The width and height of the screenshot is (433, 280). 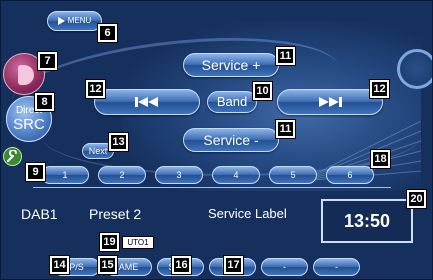 What do you see at coordinates (414, 69) in the screenshot?
I see `decorative-ring` at bounding box center [414, 69].